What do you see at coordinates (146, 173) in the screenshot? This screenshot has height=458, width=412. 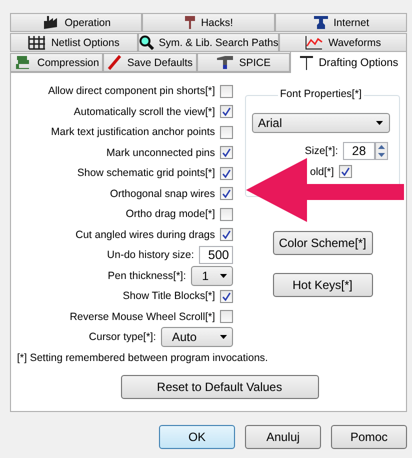 I see `option-label: Show schematic grid points[*]` at bounding box center [146, 173].